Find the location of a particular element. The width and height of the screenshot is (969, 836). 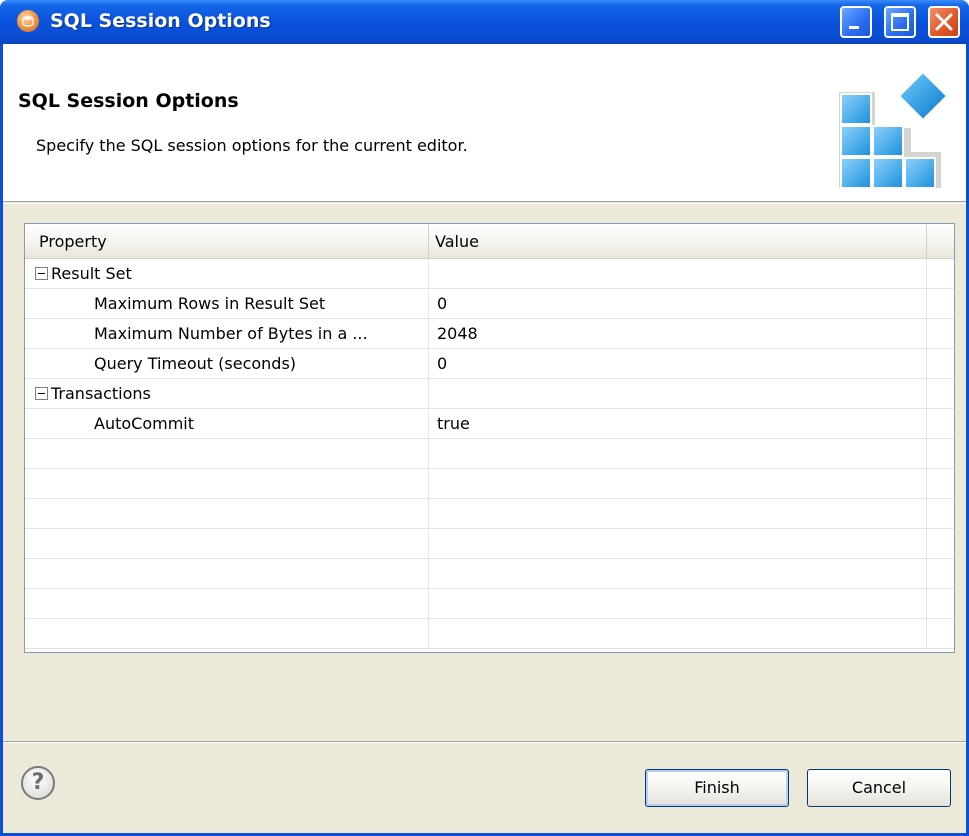

cancel-button: Cancel is located at coordinates (879, 788).